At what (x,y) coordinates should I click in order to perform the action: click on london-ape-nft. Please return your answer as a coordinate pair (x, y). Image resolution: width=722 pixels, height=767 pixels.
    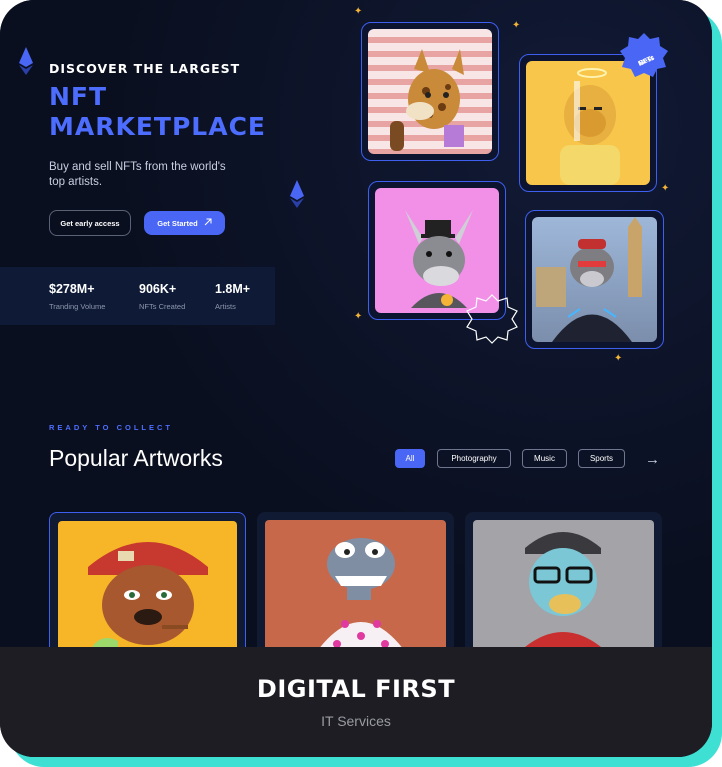
    Looking at the image, I should click on (594, 279).